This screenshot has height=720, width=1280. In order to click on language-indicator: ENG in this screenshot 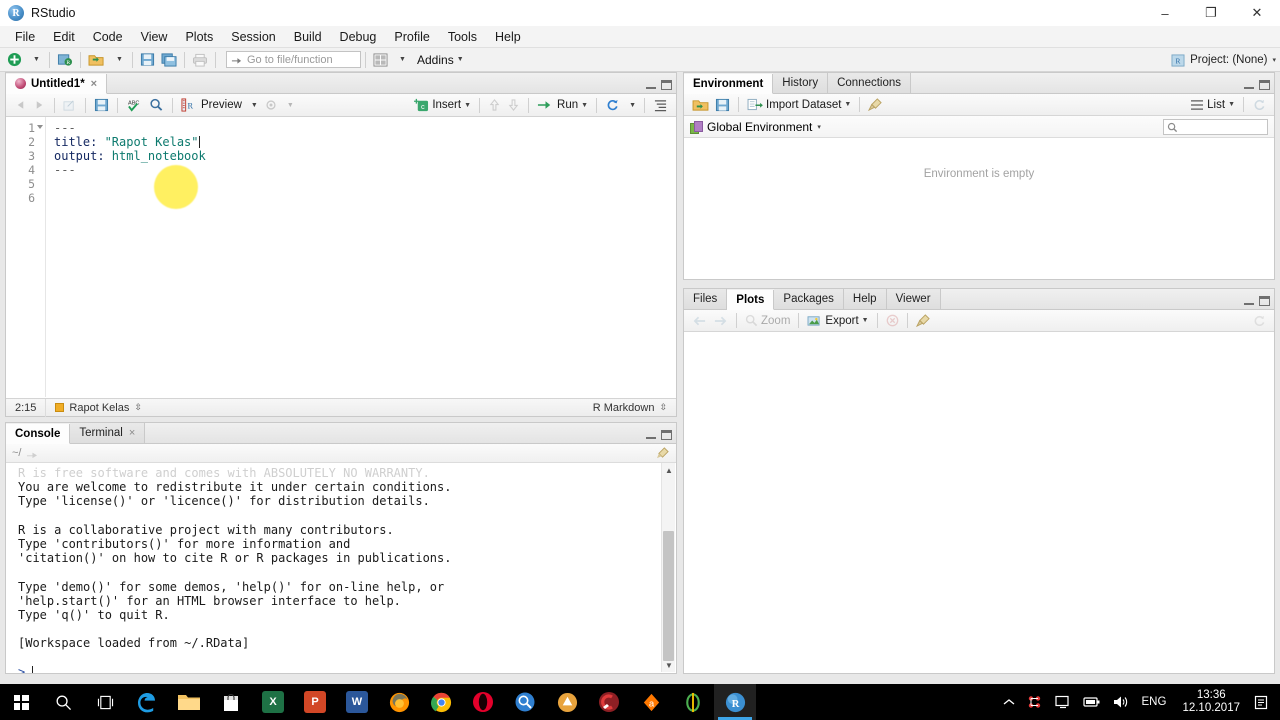, I will do `click(1154, 702)`.